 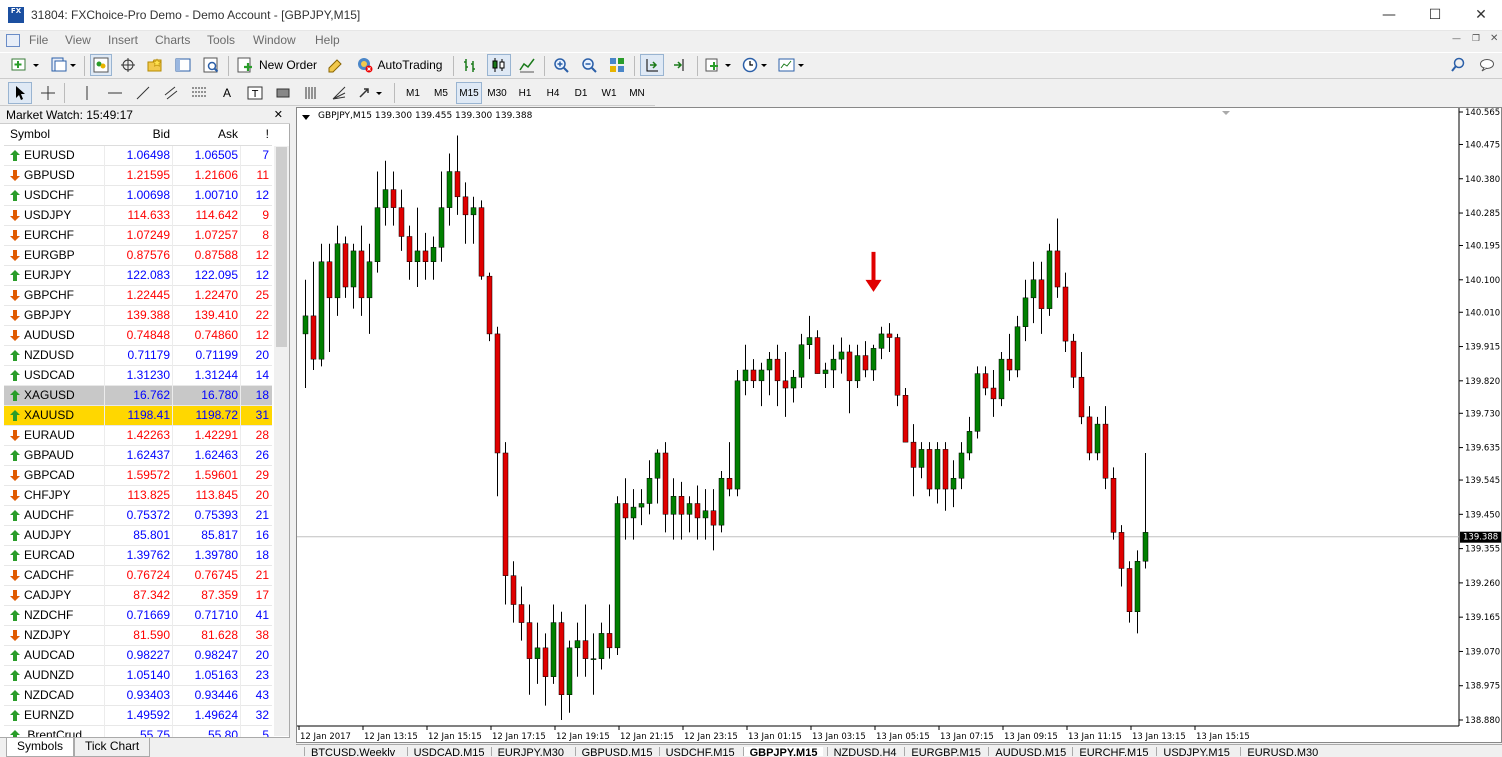 I want to click on zoom-in-icon, so click(x=561, y=65).